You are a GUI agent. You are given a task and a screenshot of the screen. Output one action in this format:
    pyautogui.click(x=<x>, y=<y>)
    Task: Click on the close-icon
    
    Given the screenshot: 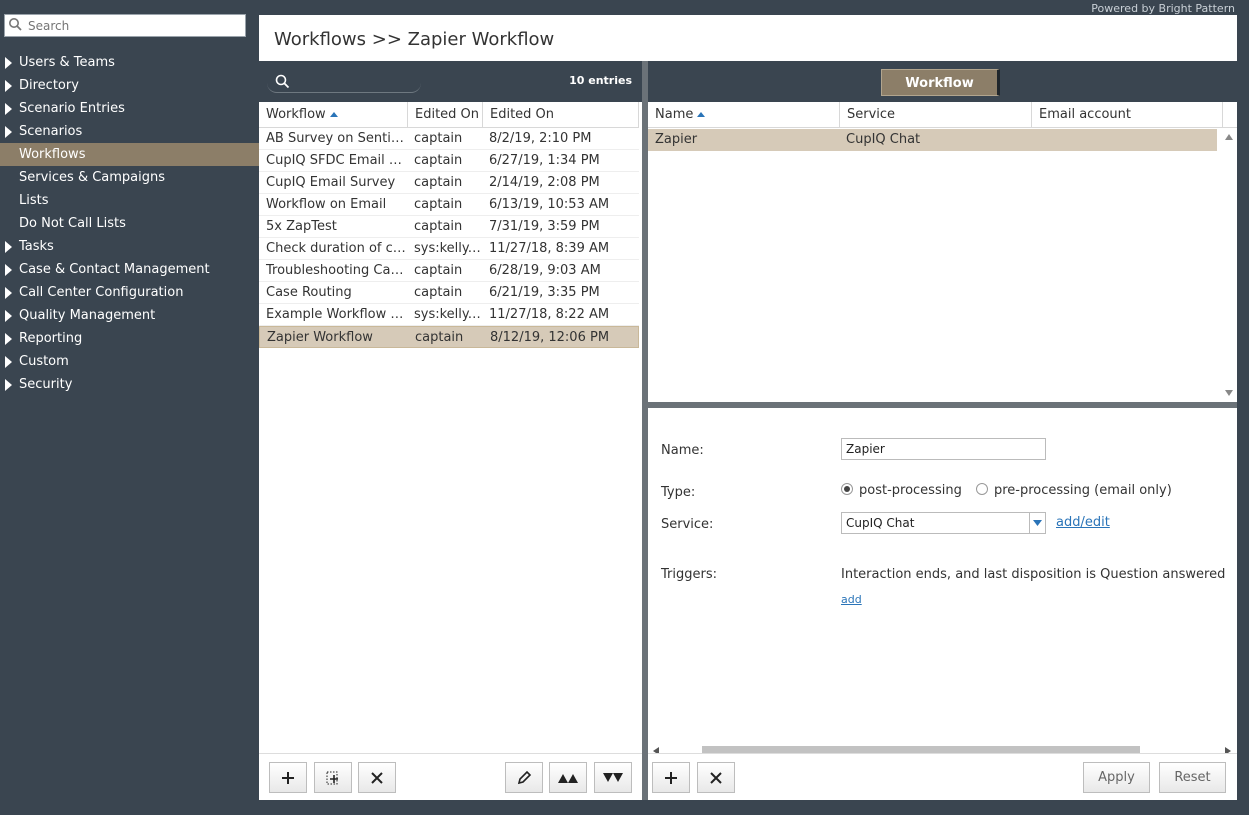 What is the action you would take?
    pyautogui.click(x=377, y=777)
    